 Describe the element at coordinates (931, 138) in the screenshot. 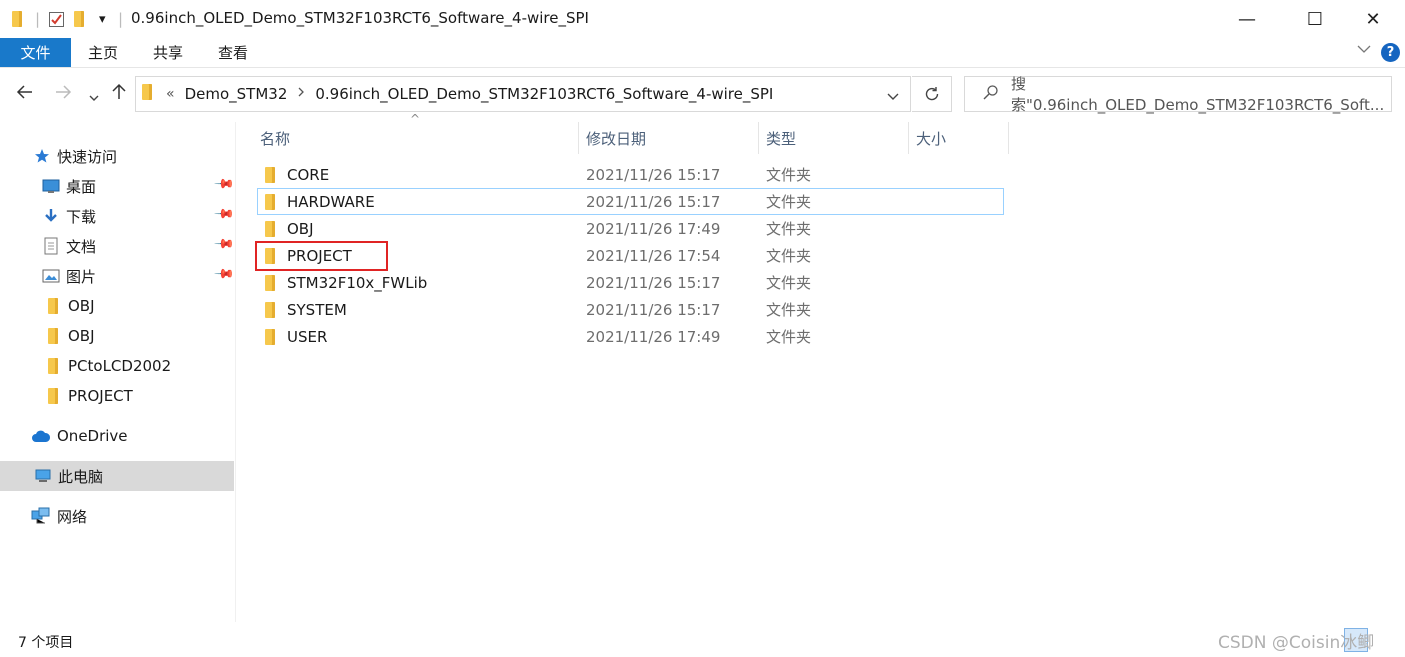

I see `column-header-size: 大小` at that location.